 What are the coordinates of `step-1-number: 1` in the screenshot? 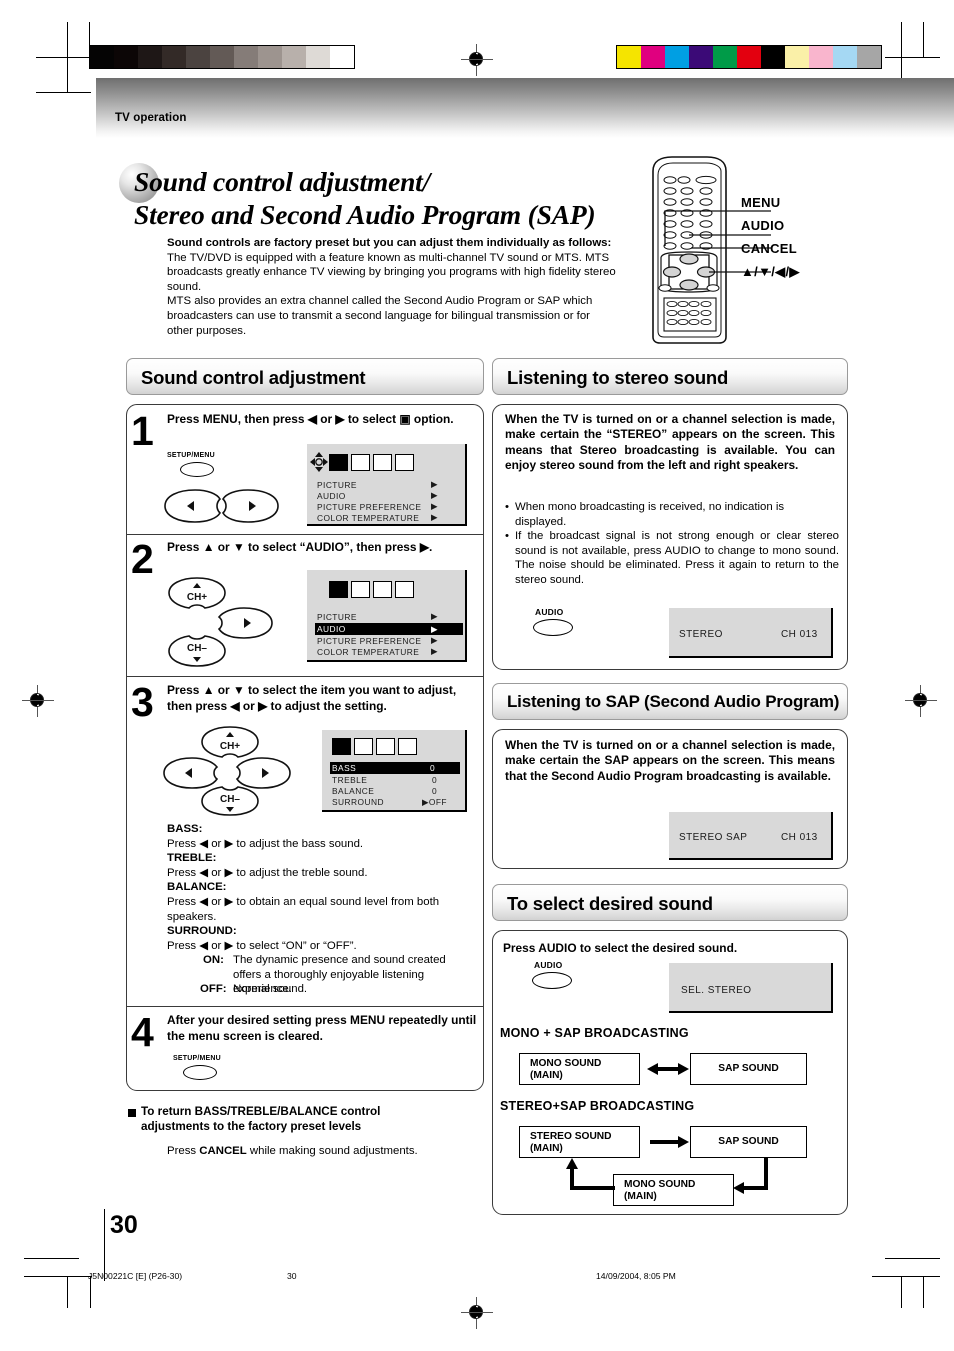 It's located at (142, 431).